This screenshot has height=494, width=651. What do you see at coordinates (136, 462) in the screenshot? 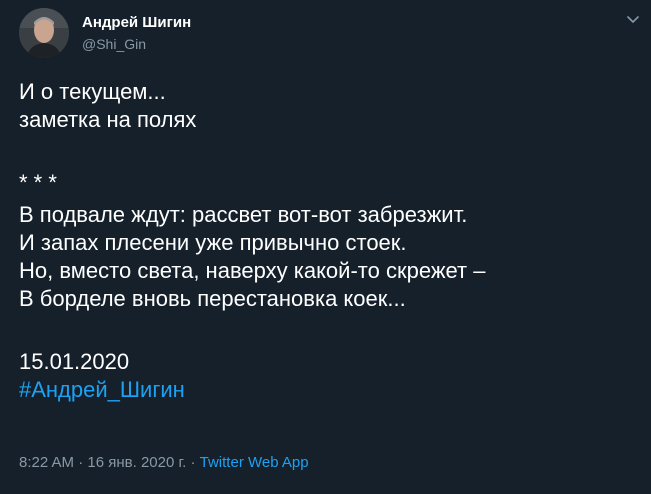
I see `tweet-date-stamp: 16 янв. 2020 г.` at bounding box center [136, 462].